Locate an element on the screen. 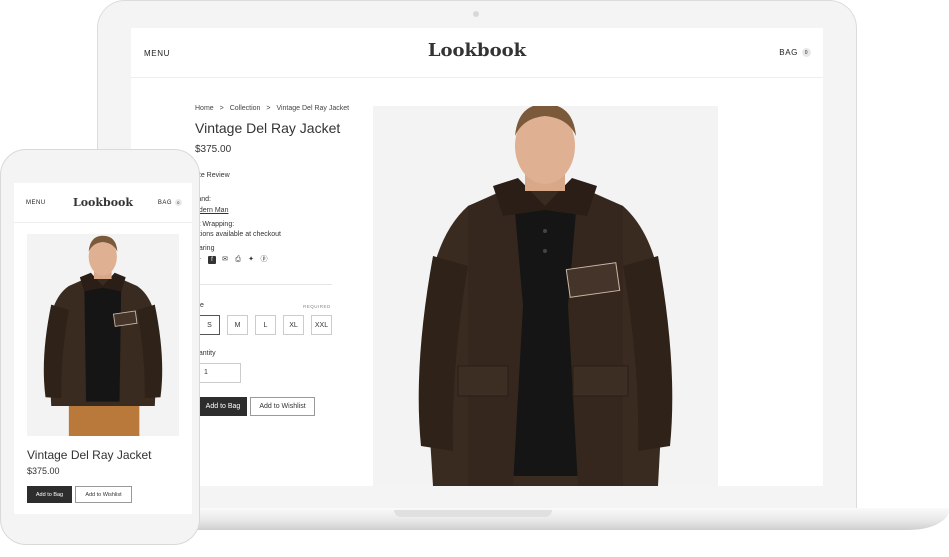 The height and width of the screenshot is (557, 949). laptop-camera is located at coordinates (476, 14).